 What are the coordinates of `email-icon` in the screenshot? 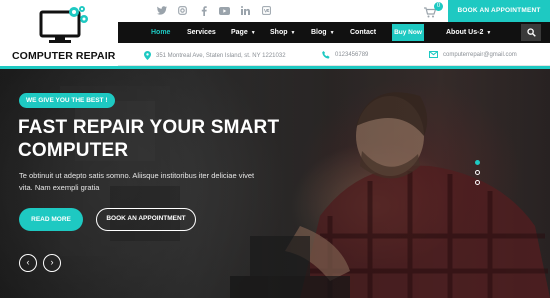 It's located at (433, 54).